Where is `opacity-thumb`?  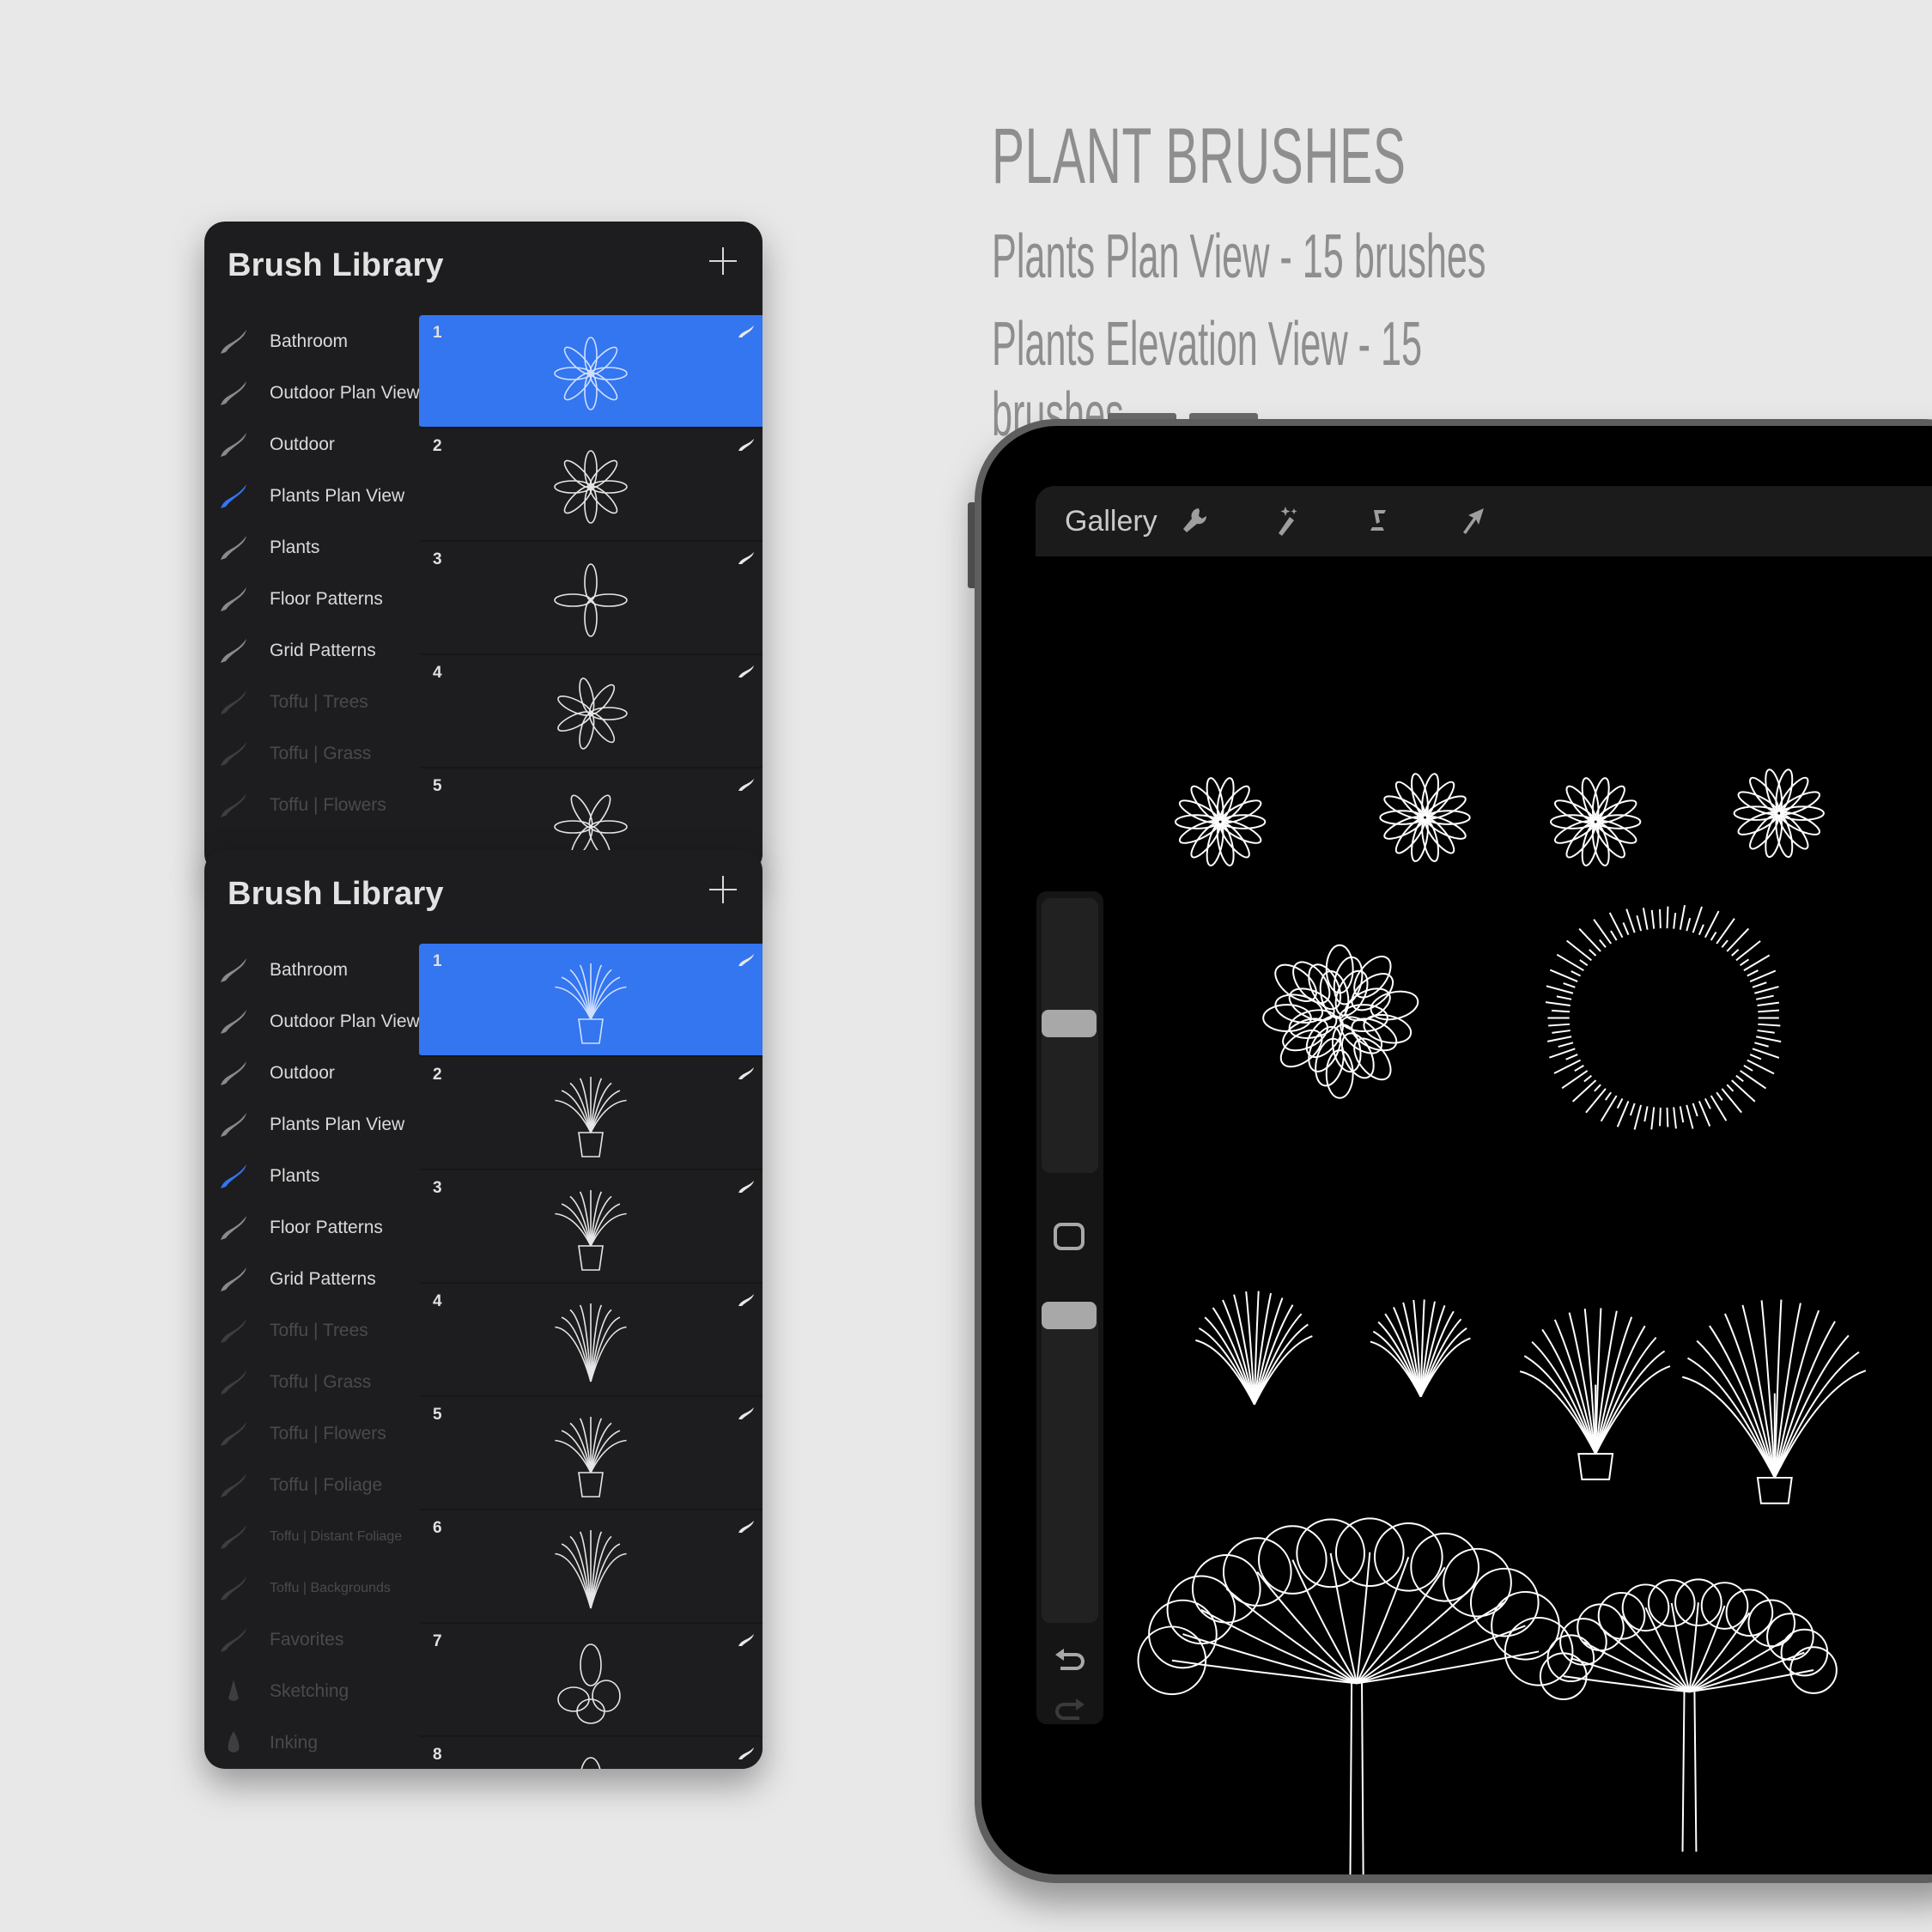
opacity-thumb is located at coordinates (1069, 1316).